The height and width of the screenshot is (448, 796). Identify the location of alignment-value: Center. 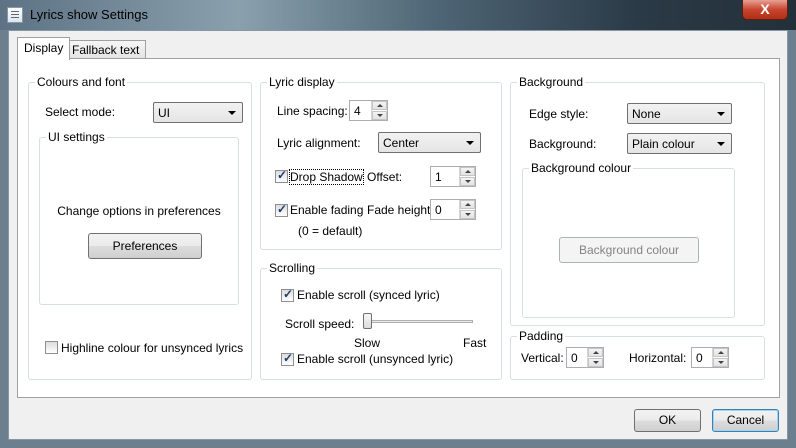
(401, 143).